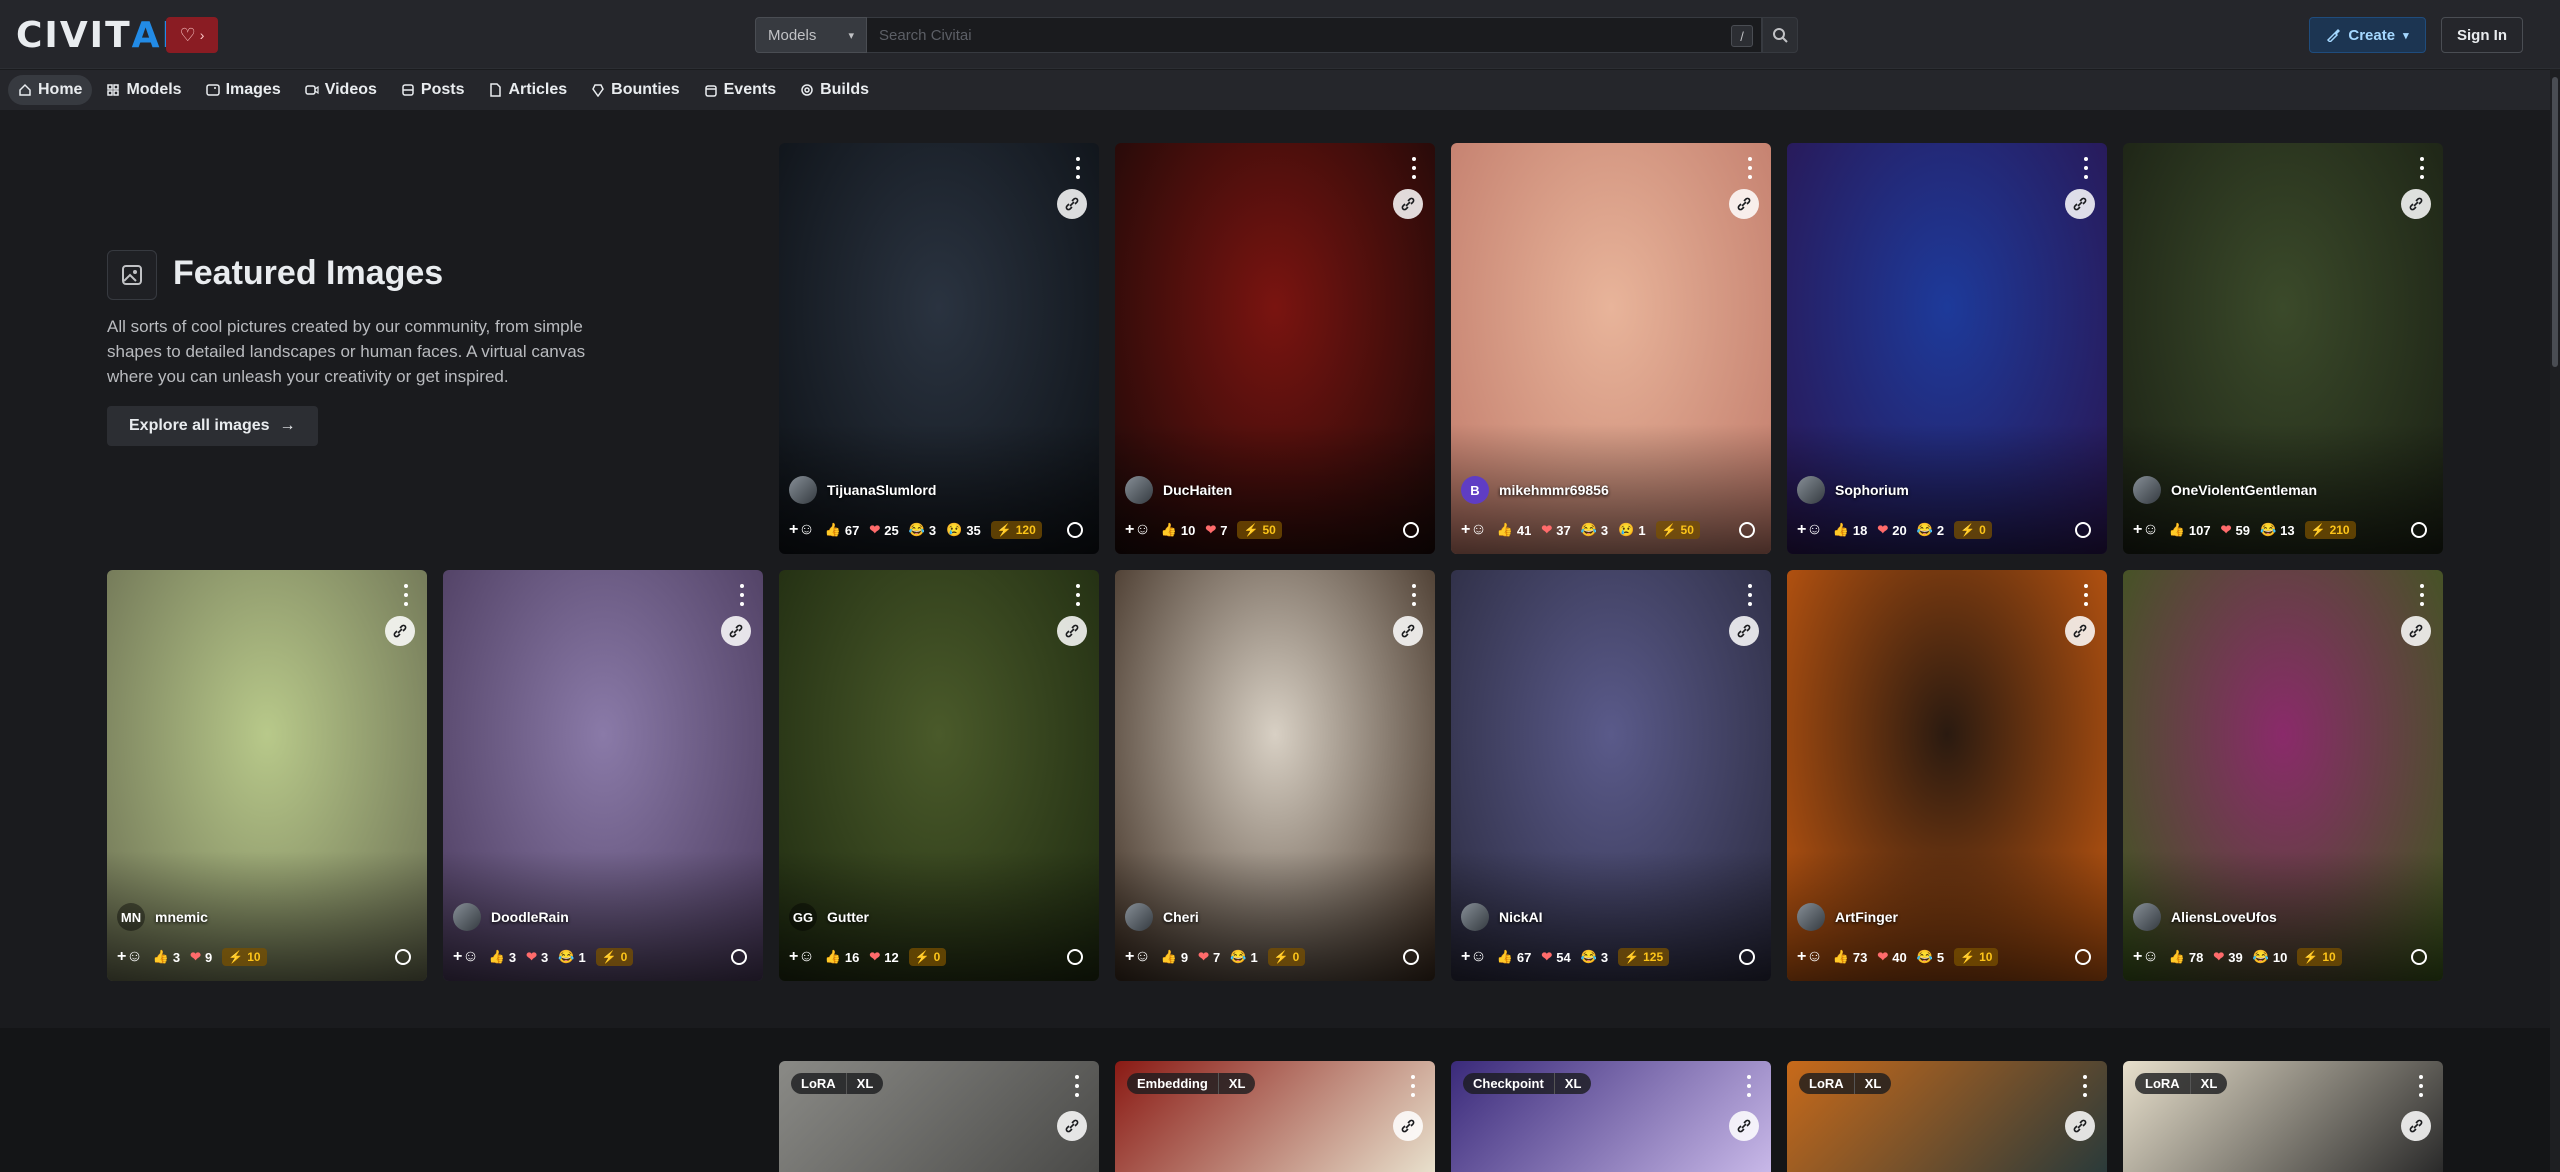  I want to click on card-user: DucHaiten, so click(1178, 490).